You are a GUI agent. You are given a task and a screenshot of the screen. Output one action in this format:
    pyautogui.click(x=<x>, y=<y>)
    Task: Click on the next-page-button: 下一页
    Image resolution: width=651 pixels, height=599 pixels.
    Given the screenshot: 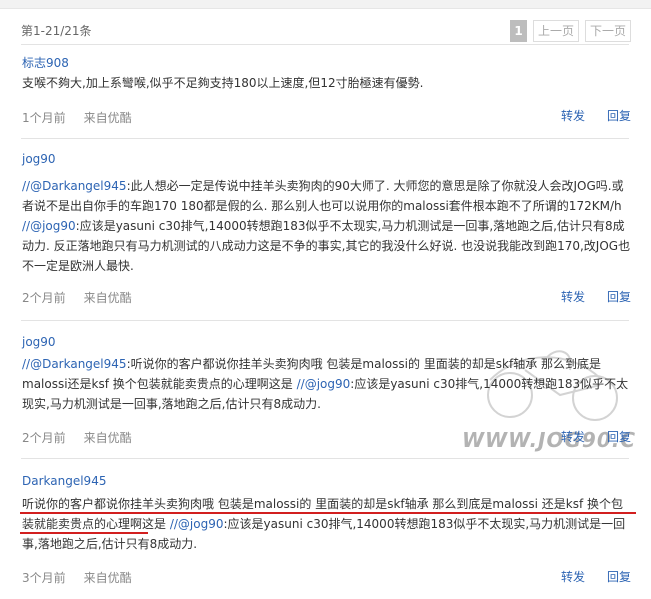 What is the action you would take?
    pyautogui.click(x=608, y=31)
    